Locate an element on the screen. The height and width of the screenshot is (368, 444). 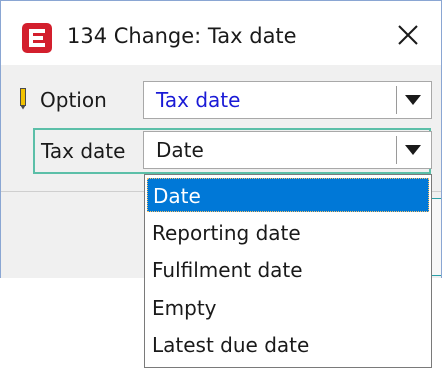
close-button is located at coordinates (408, 35).